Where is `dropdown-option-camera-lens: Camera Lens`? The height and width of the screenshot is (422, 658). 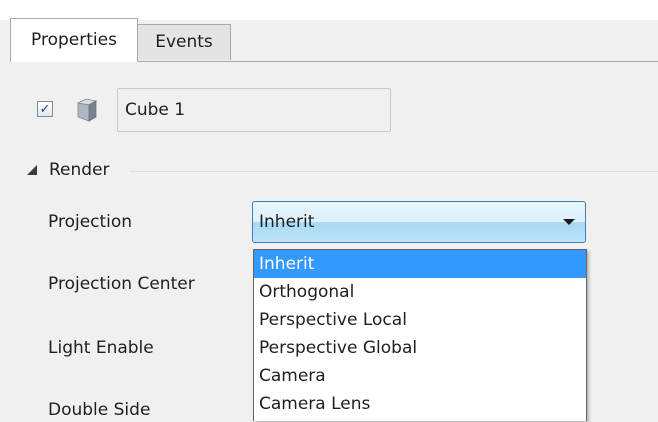 dropdown-option-camera-lens: Camera Lens is located at coordinates (420, 404).